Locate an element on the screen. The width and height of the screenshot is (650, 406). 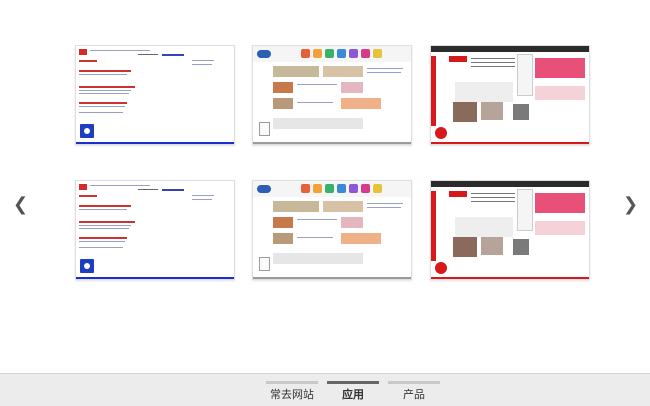
tab-apps: 应用 is located at coordinates (353, 390).